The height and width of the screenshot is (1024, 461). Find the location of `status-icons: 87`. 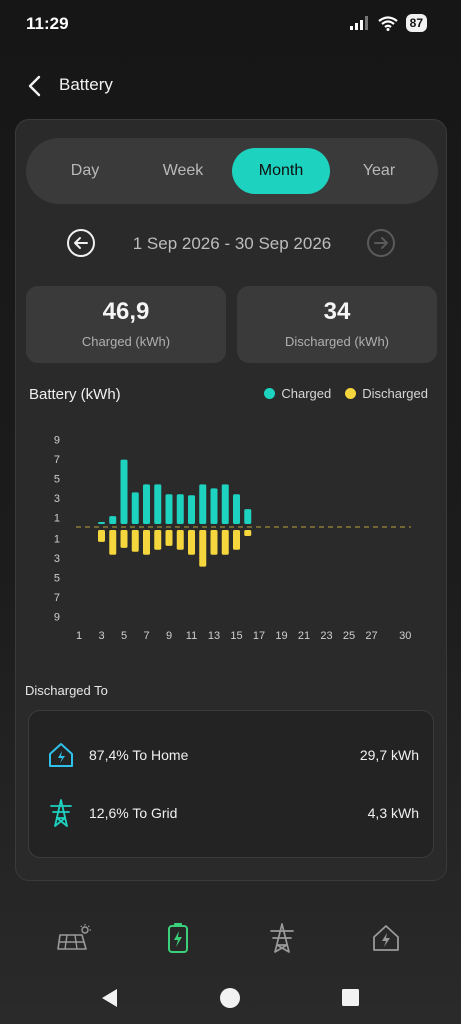

status-icons: 87 is located at coordinates (388, 23).